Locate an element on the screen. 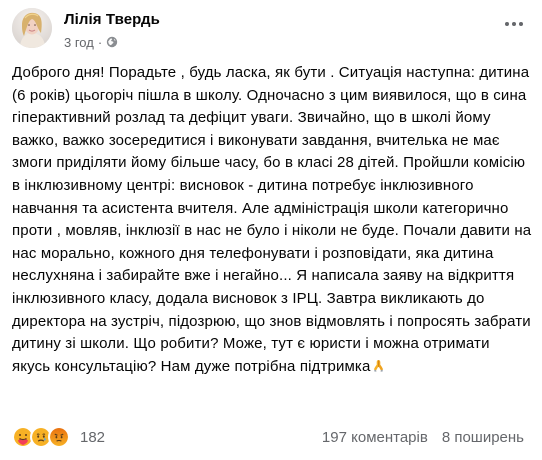 The width and height of the screenshot is (542, 460). shares-count: 8 поширень is located at coordinates (483, 437).